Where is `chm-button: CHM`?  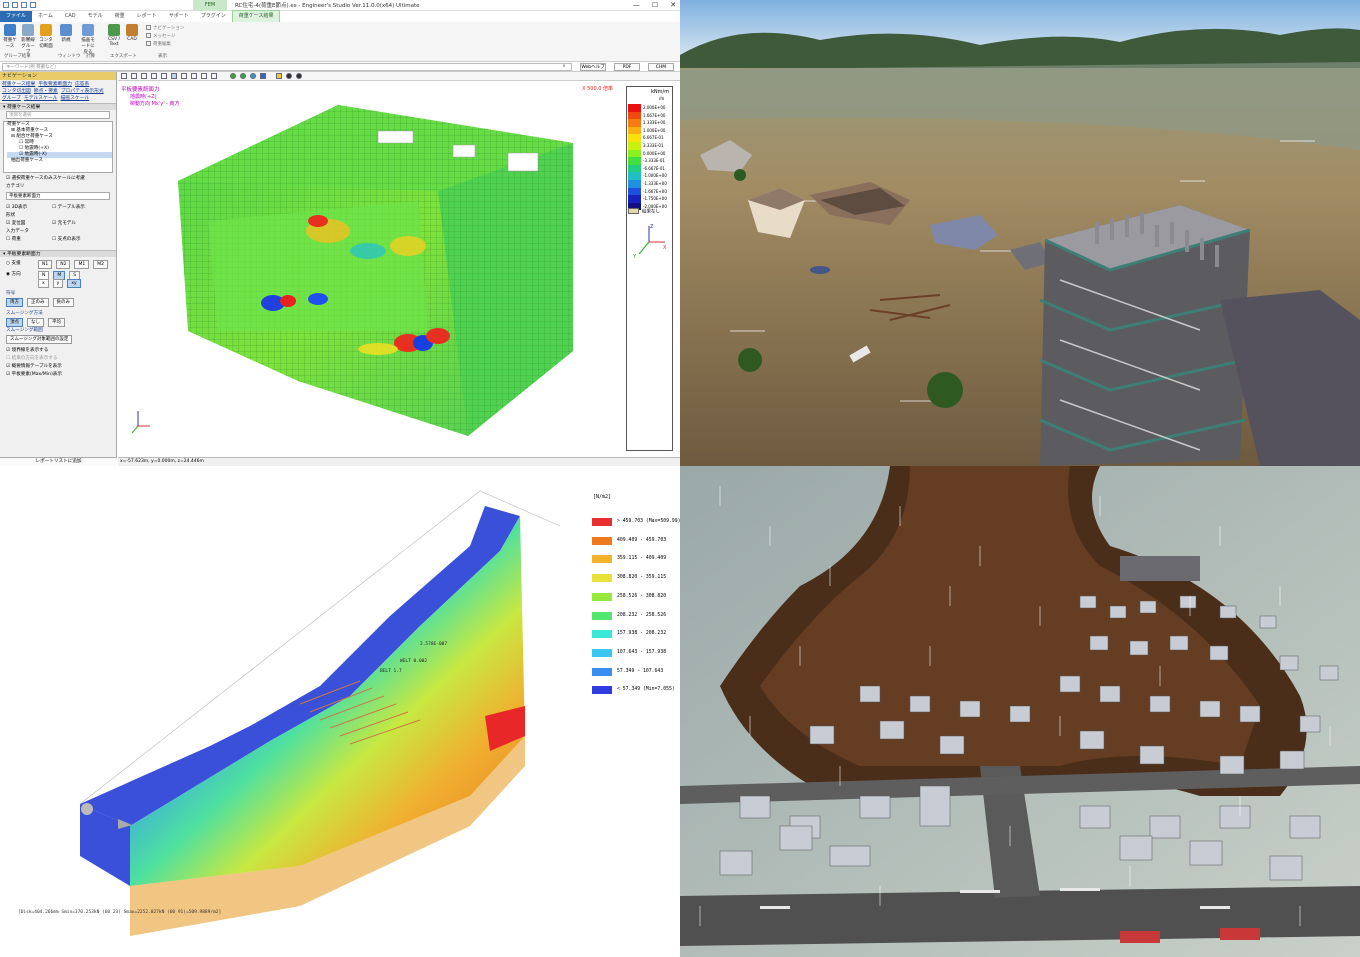 chm-button: CHM is located at coordinates (661, 67).